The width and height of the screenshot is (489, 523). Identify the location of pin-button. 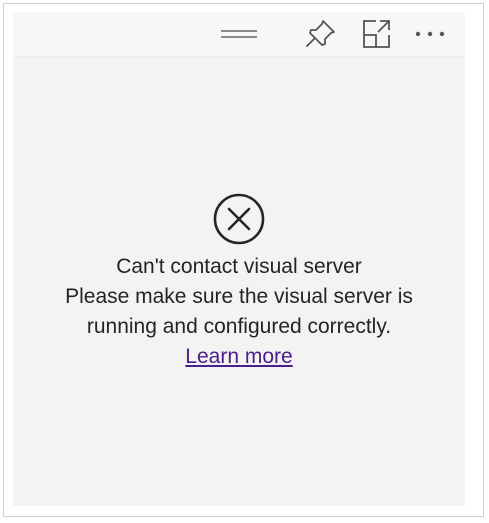
(320, 34).